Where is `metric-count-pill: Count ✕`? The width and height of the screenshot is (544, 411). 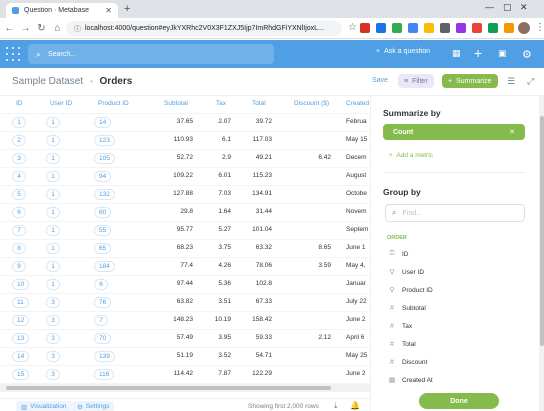
metric-count-pill: Count ✕ is located at coordinates (454, 132).